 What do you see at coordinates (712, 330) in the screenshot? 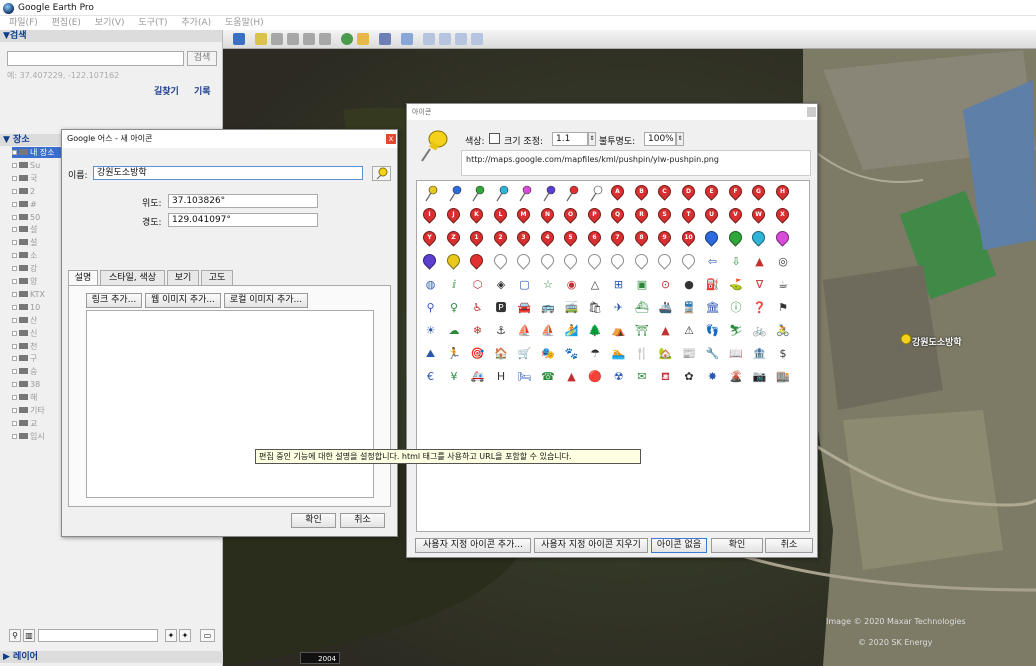
I see `symbol-icon: 👣` at bounding box center [712, 330].